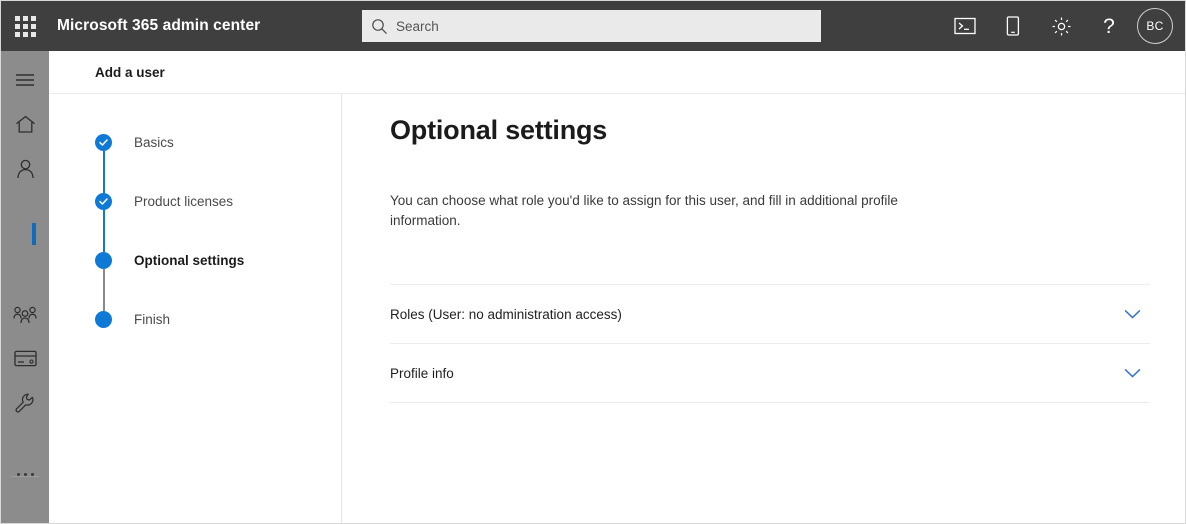 The image size is (1186, 524). I want to click on wizard-step-label: Product licenses, so click(184, 201).